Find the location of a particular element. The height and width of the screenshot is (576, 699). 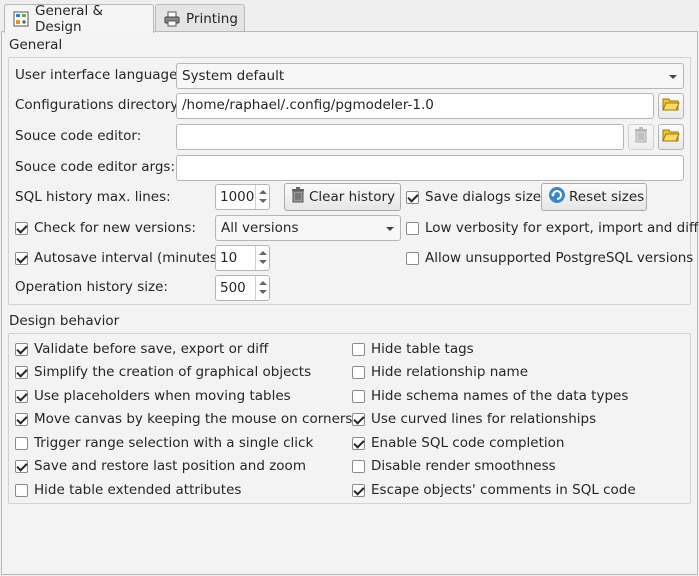

source-editor-browse-button is located at coordinates (671, 137).